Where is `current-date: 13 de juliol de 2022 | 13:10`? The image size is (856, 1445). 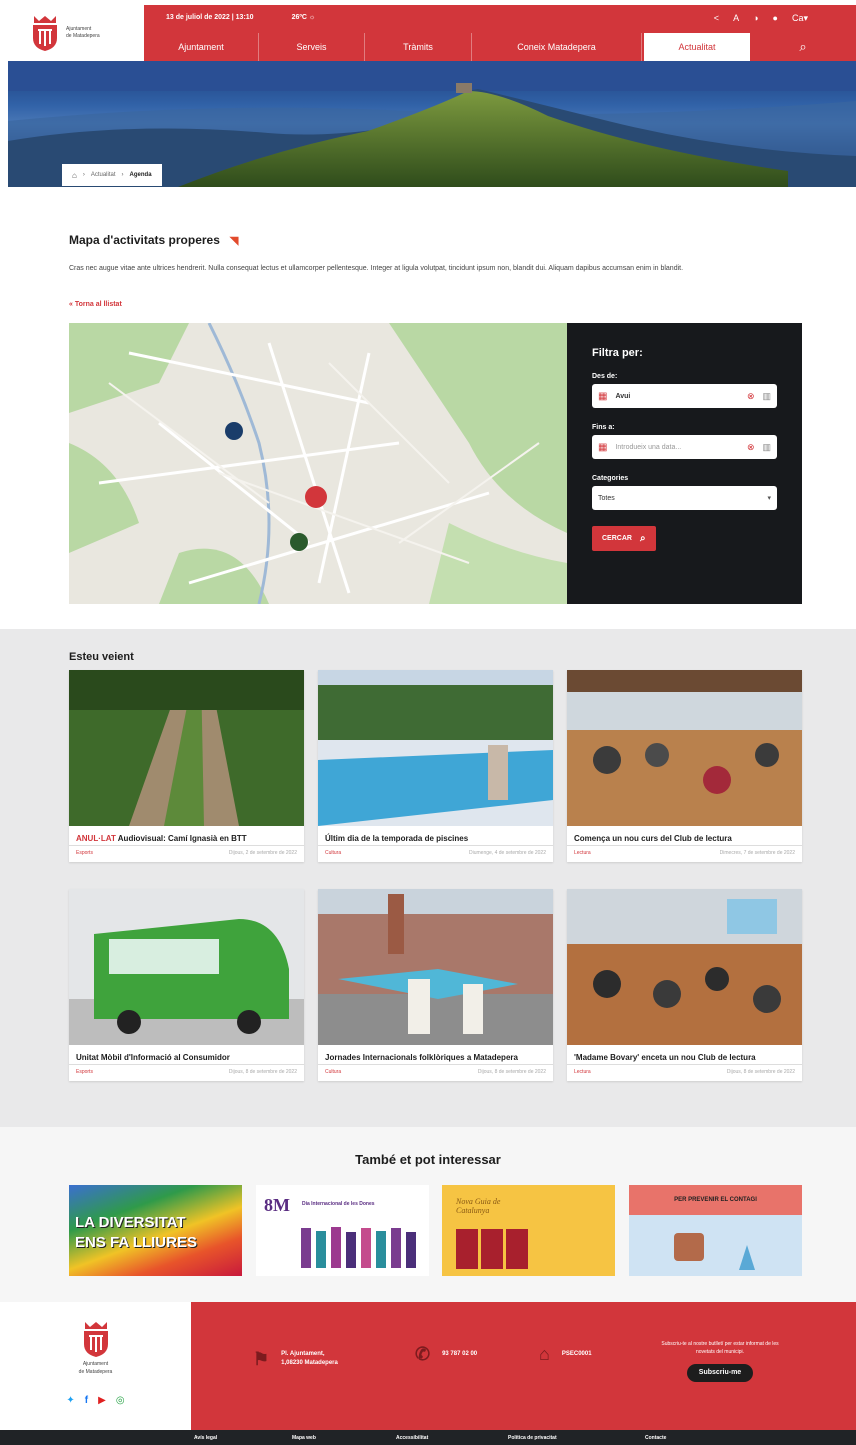
current-date: 13 de juliol de 2022 | 13:10 is located at coordinates (210, 17).